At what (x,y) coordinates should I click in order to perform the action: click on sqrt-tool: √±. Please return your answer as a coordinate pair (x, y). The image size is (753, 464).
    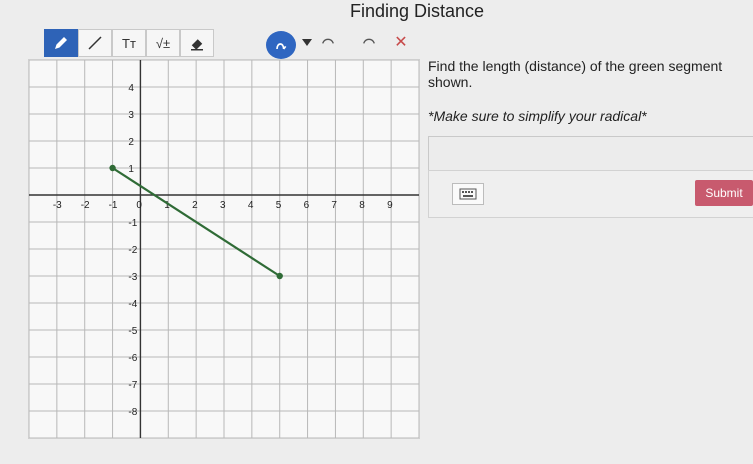
    Looking at the image, I should click on (163, 43).